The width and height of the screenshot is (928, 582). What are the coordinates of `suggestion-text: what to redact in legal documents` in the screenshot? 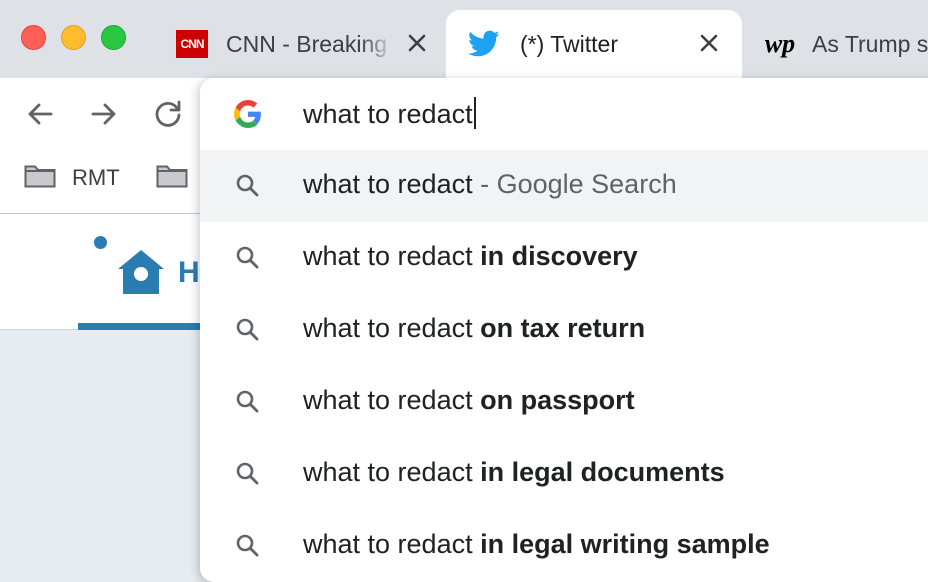 It's located at (514, 472).